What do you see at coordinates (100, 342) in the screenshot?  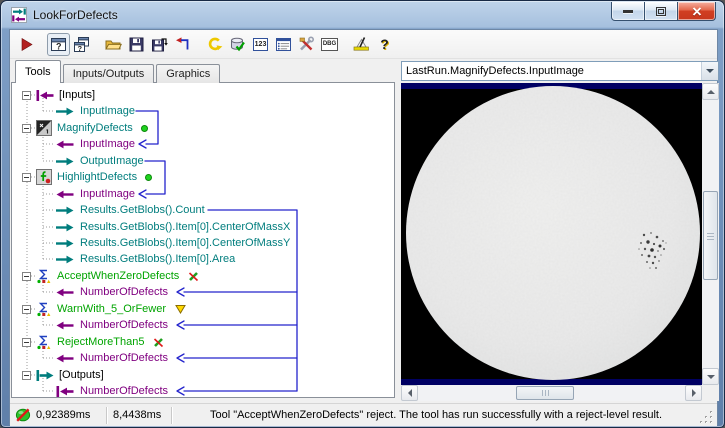 I see `tree-label: RejectMoreThan5` at bounding box center [100, 342].